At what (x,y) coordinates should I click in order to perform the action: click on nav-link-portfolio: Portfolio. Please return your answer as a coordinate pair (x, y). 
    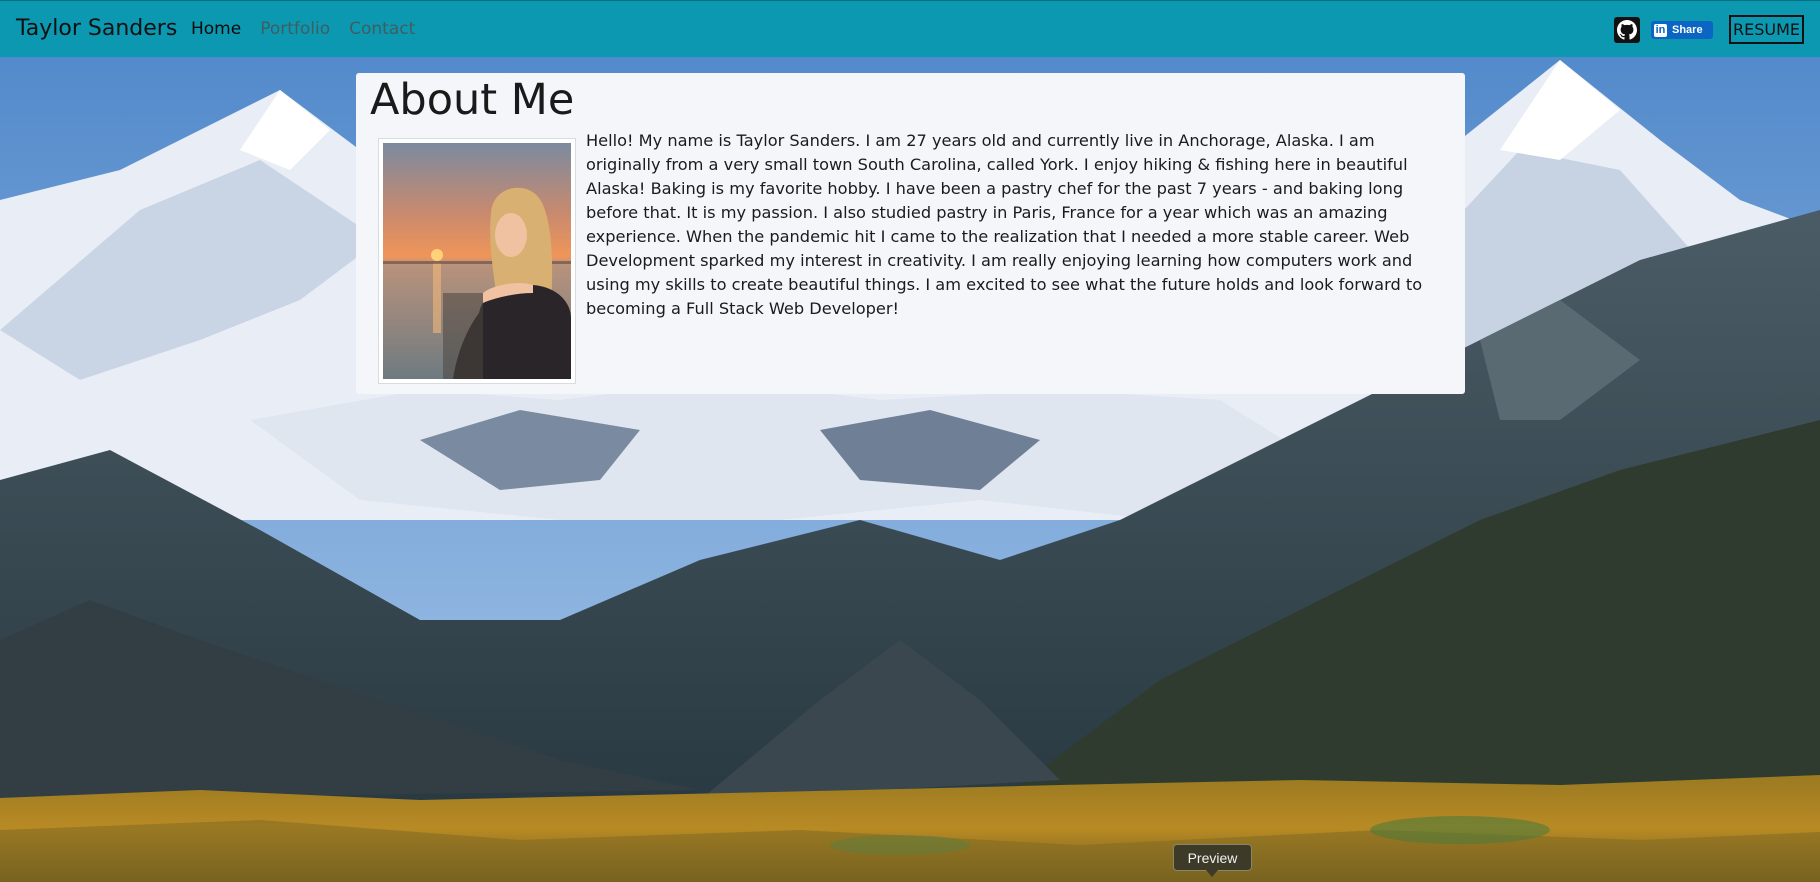
    Looking at the image, I should click on (295, 29).